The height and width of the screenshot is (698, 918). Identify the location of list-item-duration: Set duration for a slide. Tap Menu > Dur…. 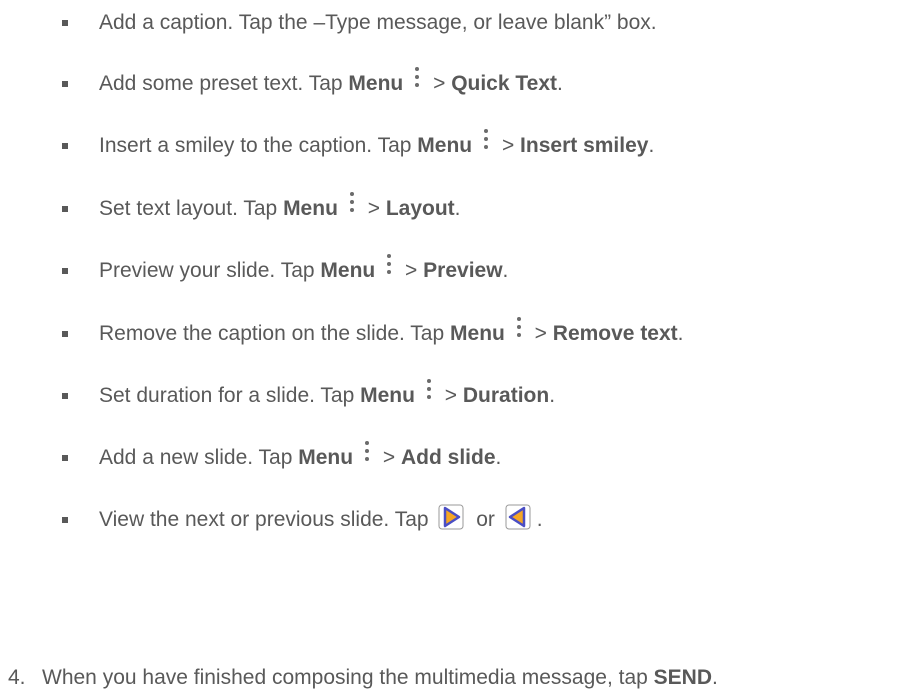
(308, 396).